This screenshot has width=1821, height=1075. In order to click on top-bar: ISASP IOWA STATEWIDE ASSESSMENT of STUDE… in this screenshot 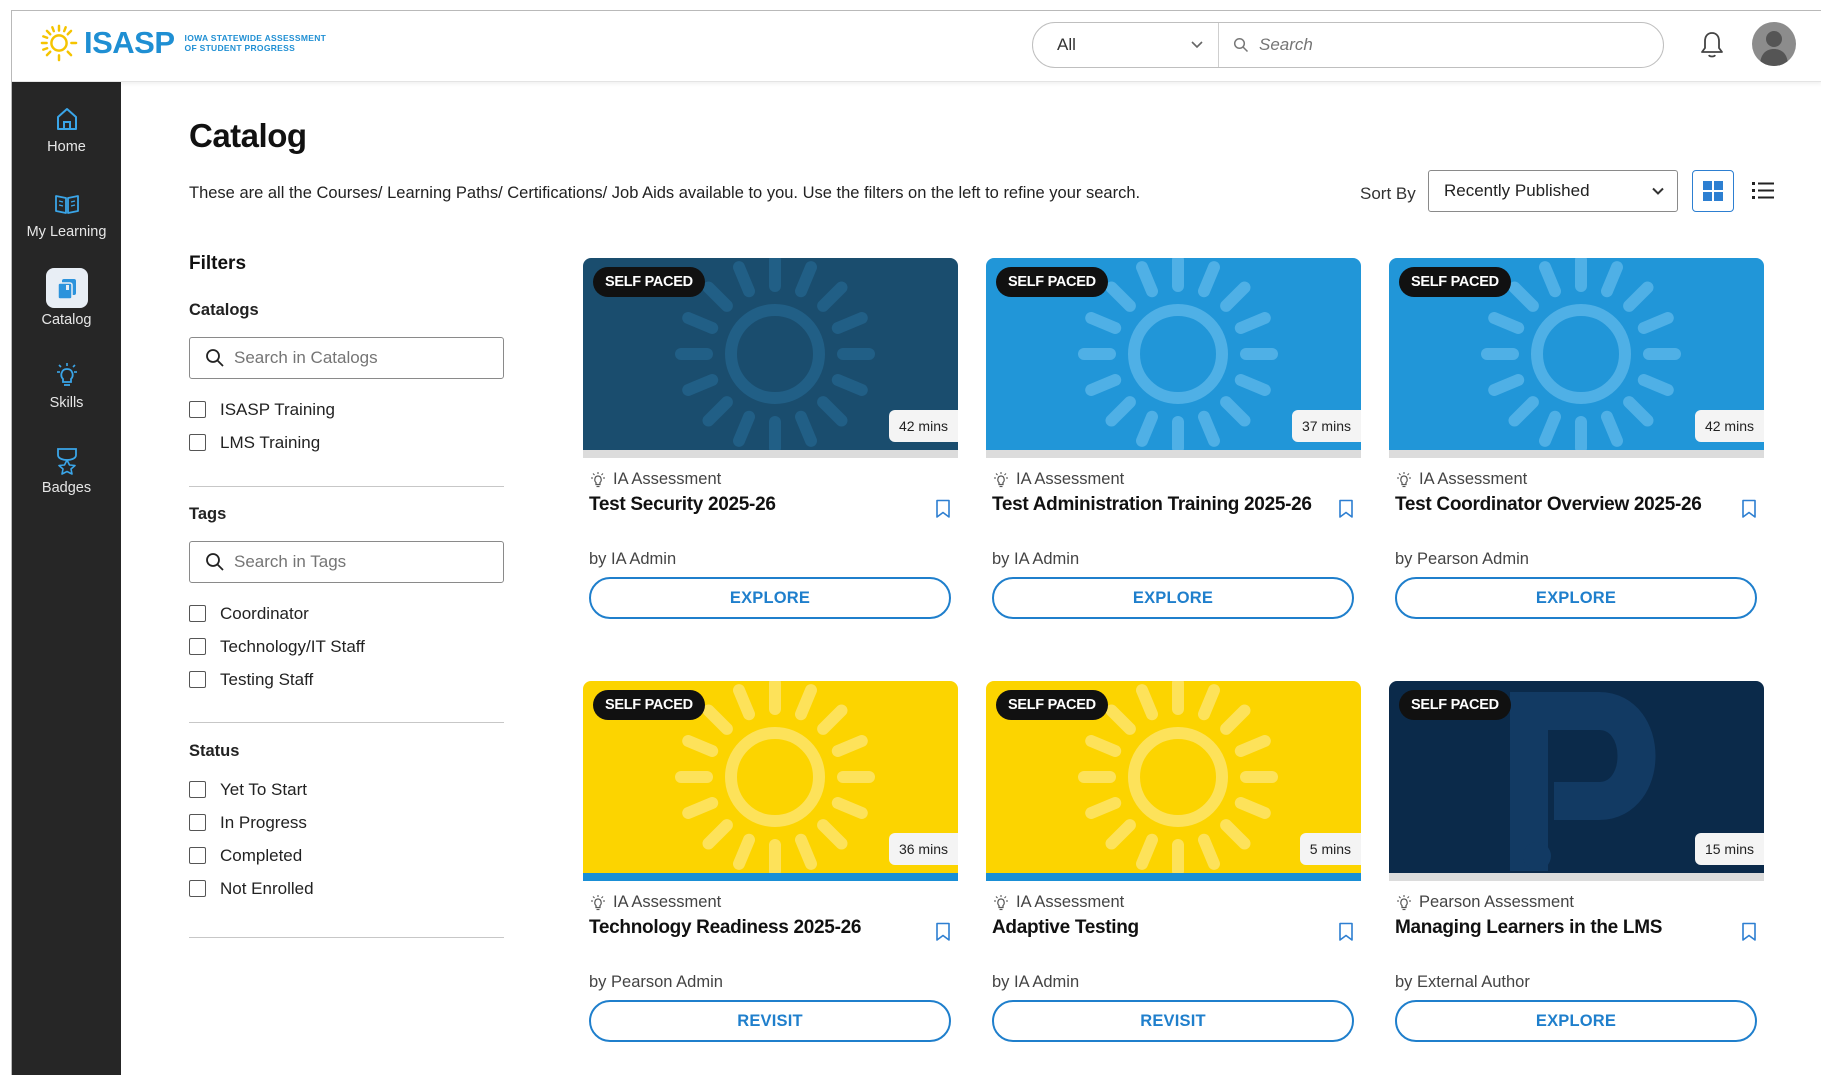, I will do `click(916, 46)`.